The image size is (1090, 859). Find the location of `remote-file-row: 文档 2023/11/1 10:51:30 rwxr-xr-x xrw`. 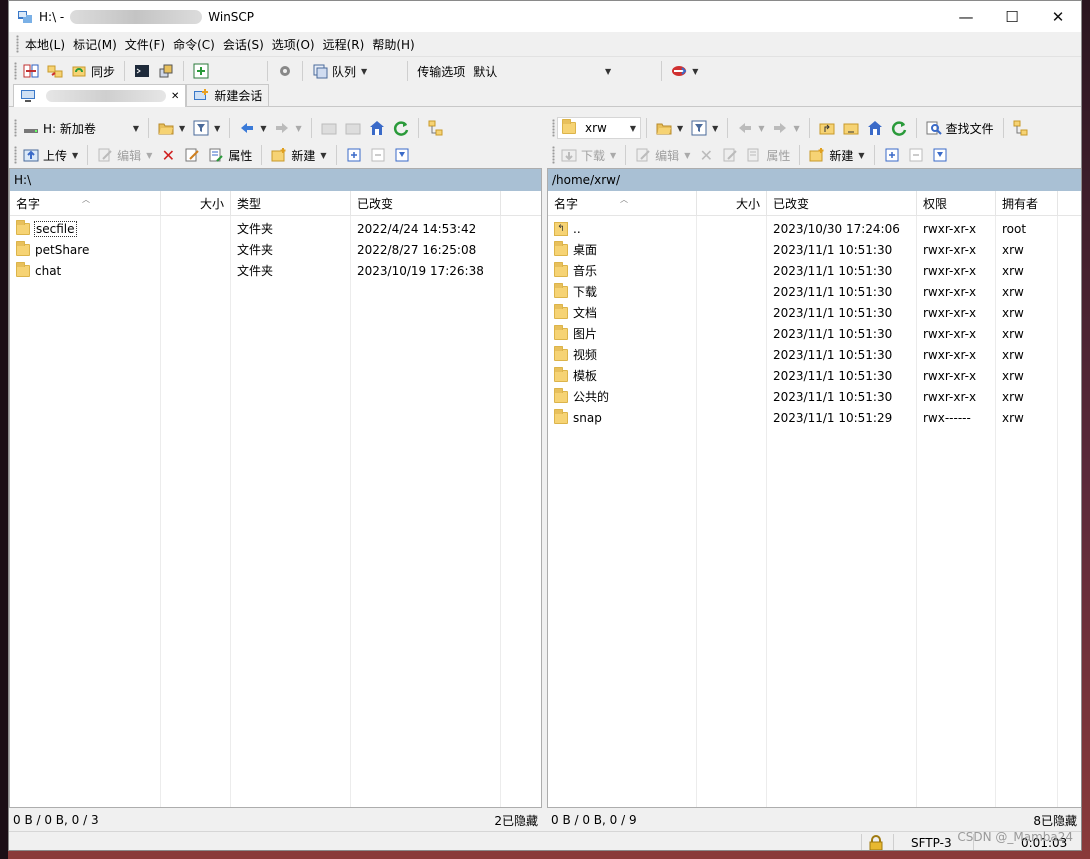

remote-file-row: 文档 2023/11/1 10:51:30 rwxr-xr-x xrw is located at coordinates (814, 312).